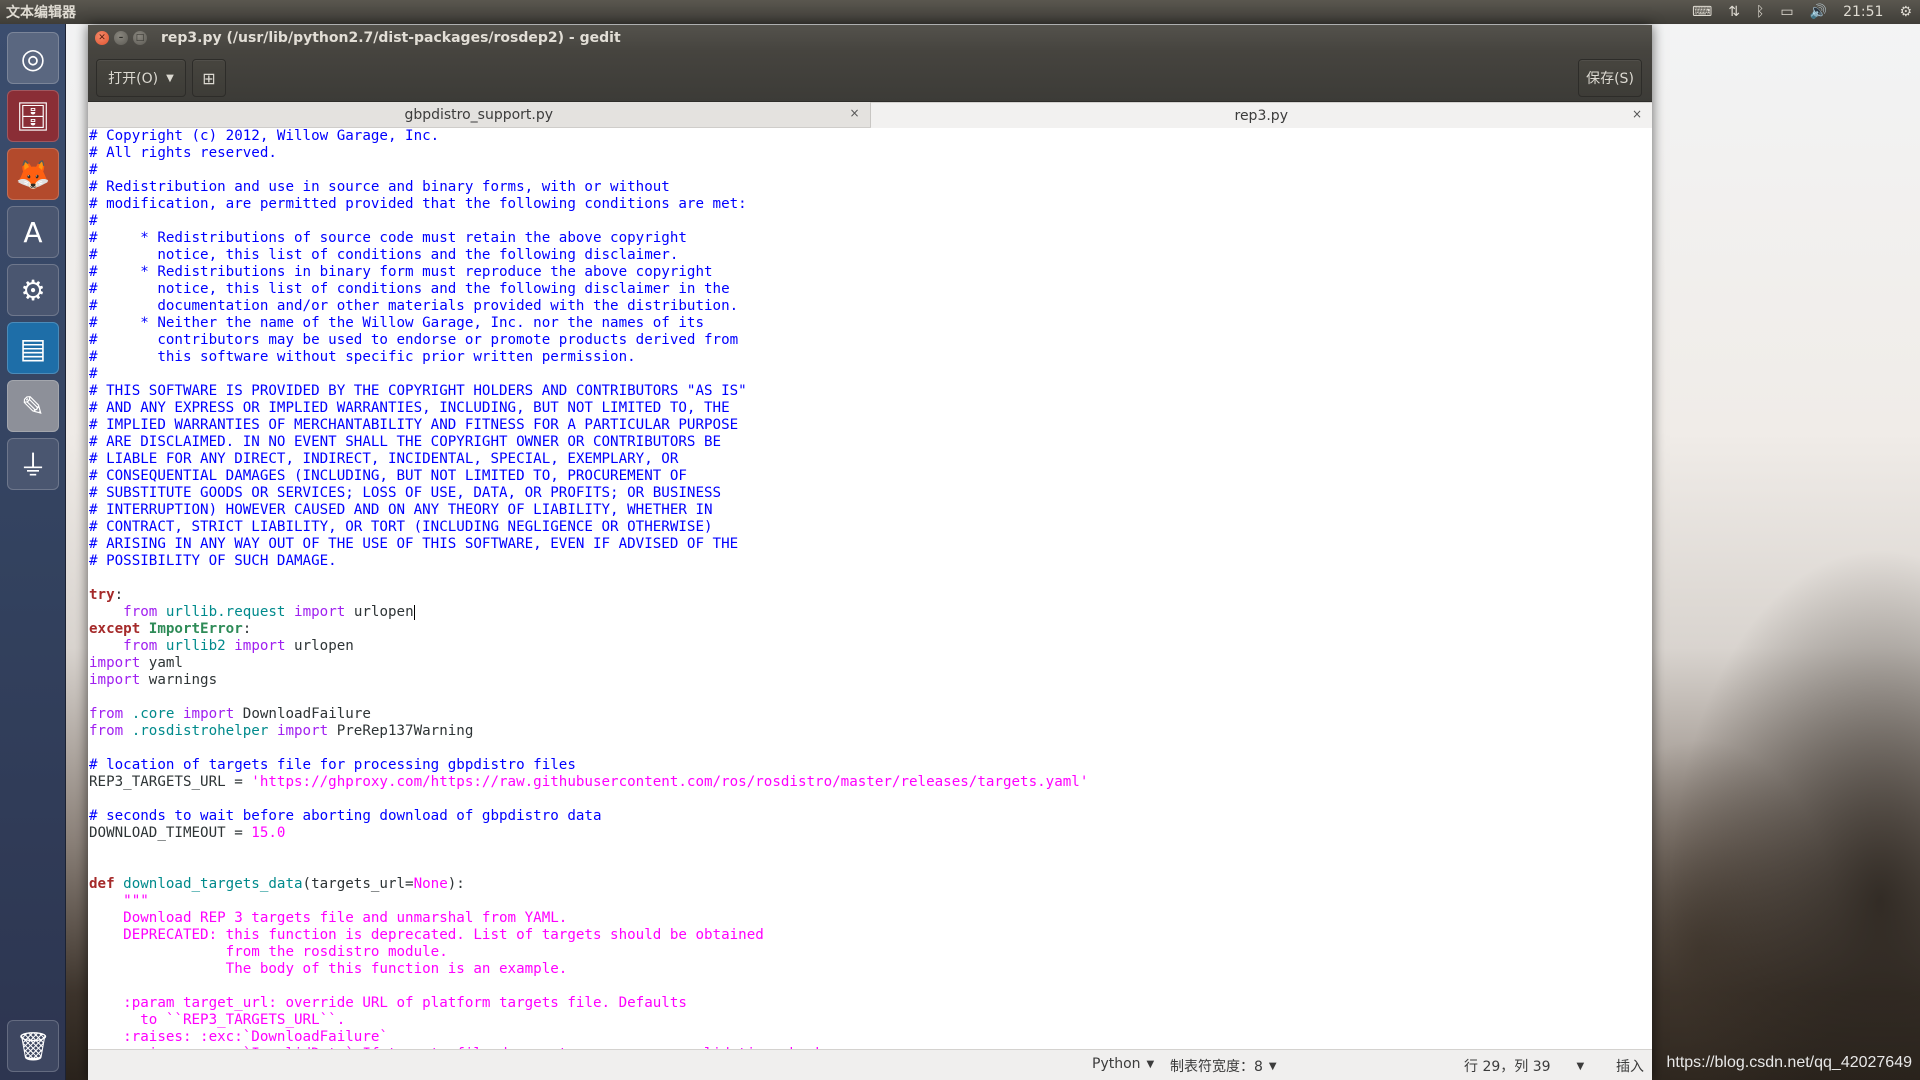 This screenshot has height=1080, width=1920. I want to click on network-transfer-icon: ⇅, so click(1734, 12).